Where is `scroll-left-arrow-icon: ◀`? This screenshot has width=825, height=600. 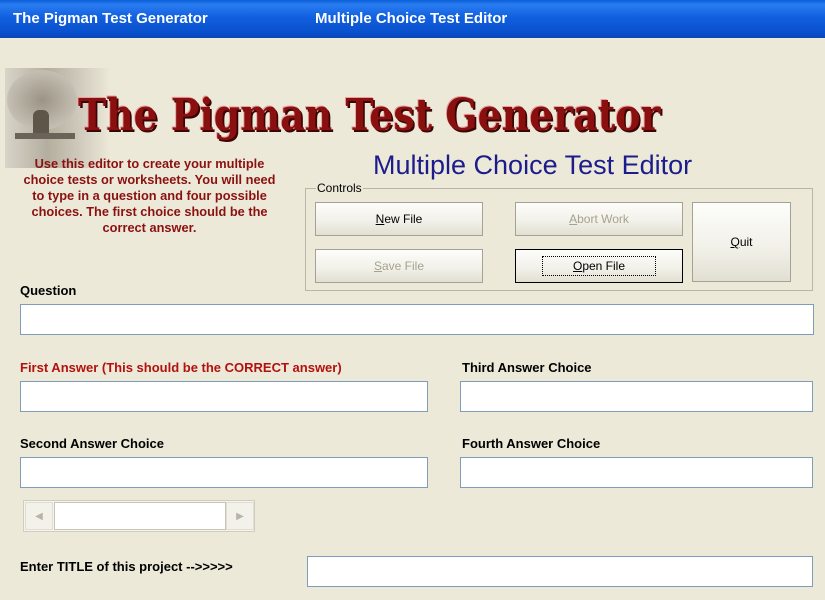
scroll-left-arrow-icon: ◀ is located at coordinates (39, 516).